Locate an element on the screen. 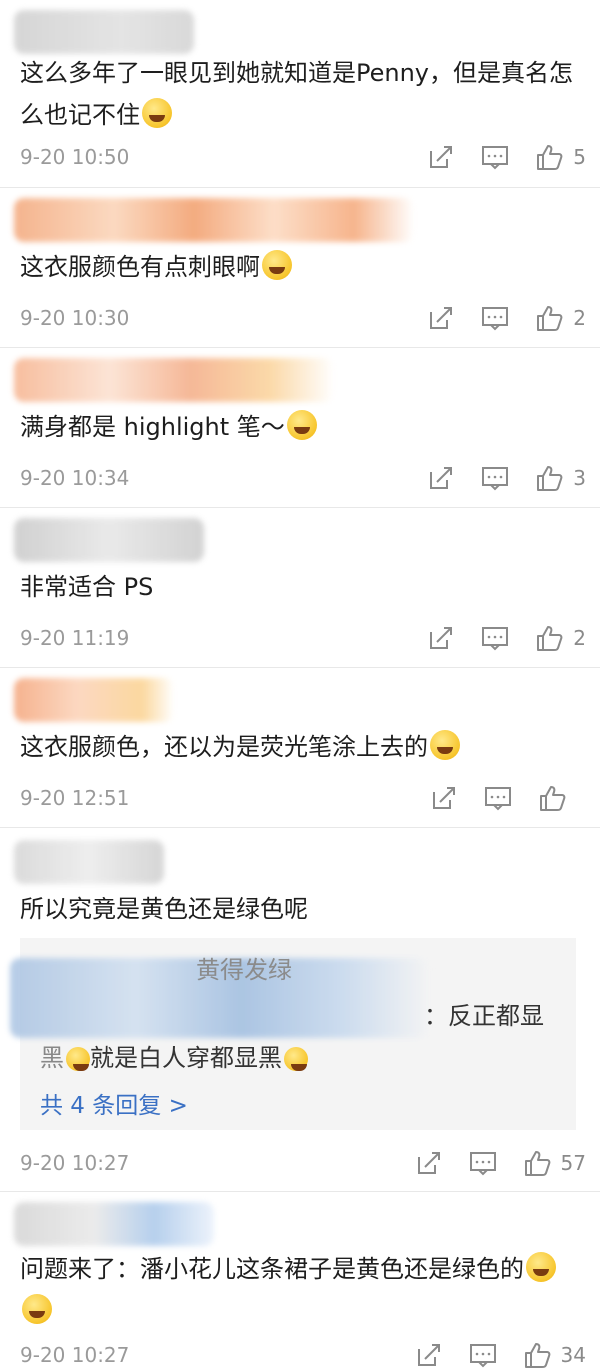 Image resolution: width=600 pixels, height=1370 pixels. comment-text: 满身都是 highlight 笔～ is located at coordinates (300, 427).